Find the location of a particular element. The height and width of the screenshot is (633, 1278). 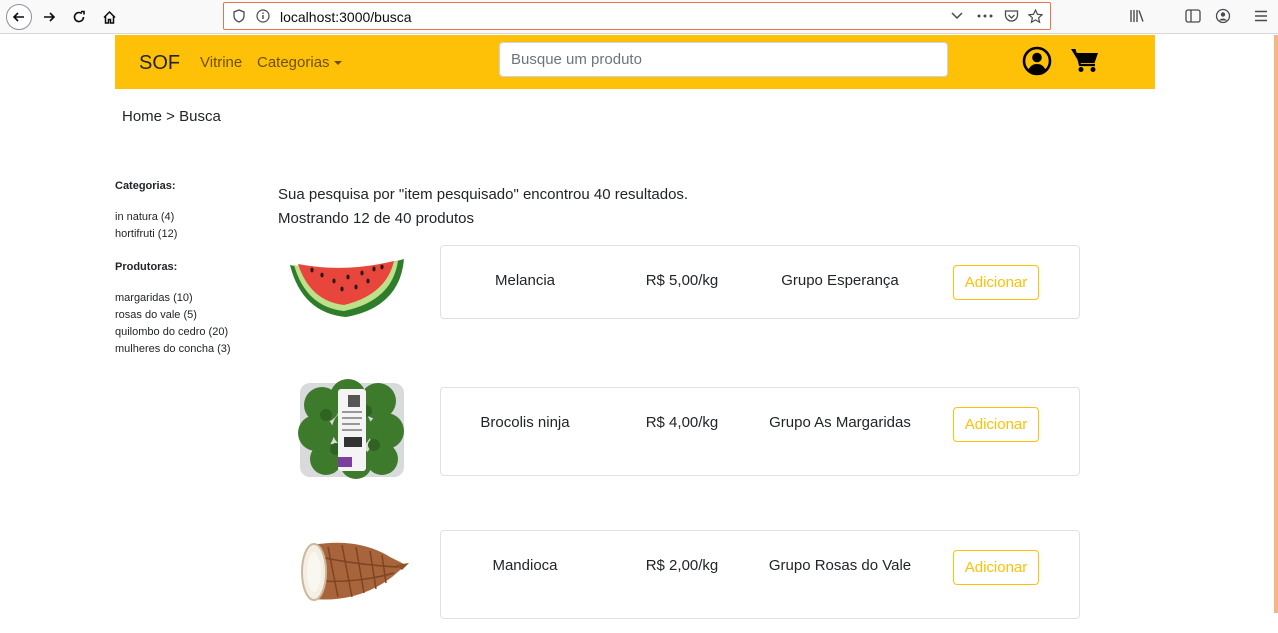

product-price: R$ 5,00/kg is located at coordinates (682, 280).